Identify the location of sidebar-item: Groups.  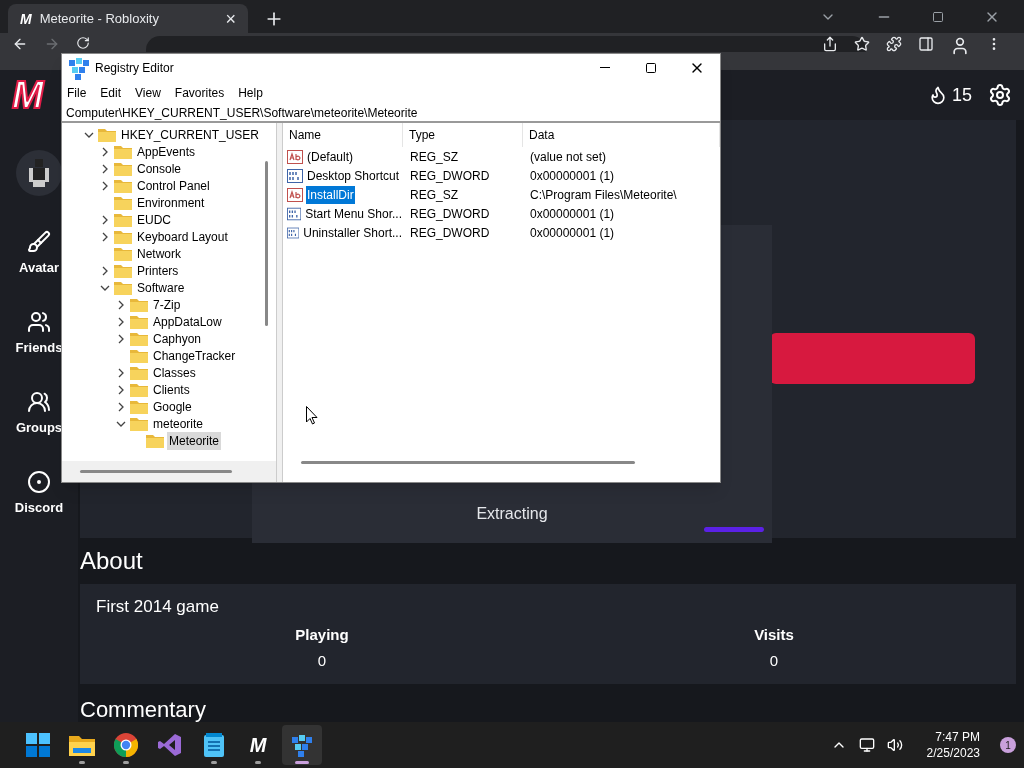
(39, 430).